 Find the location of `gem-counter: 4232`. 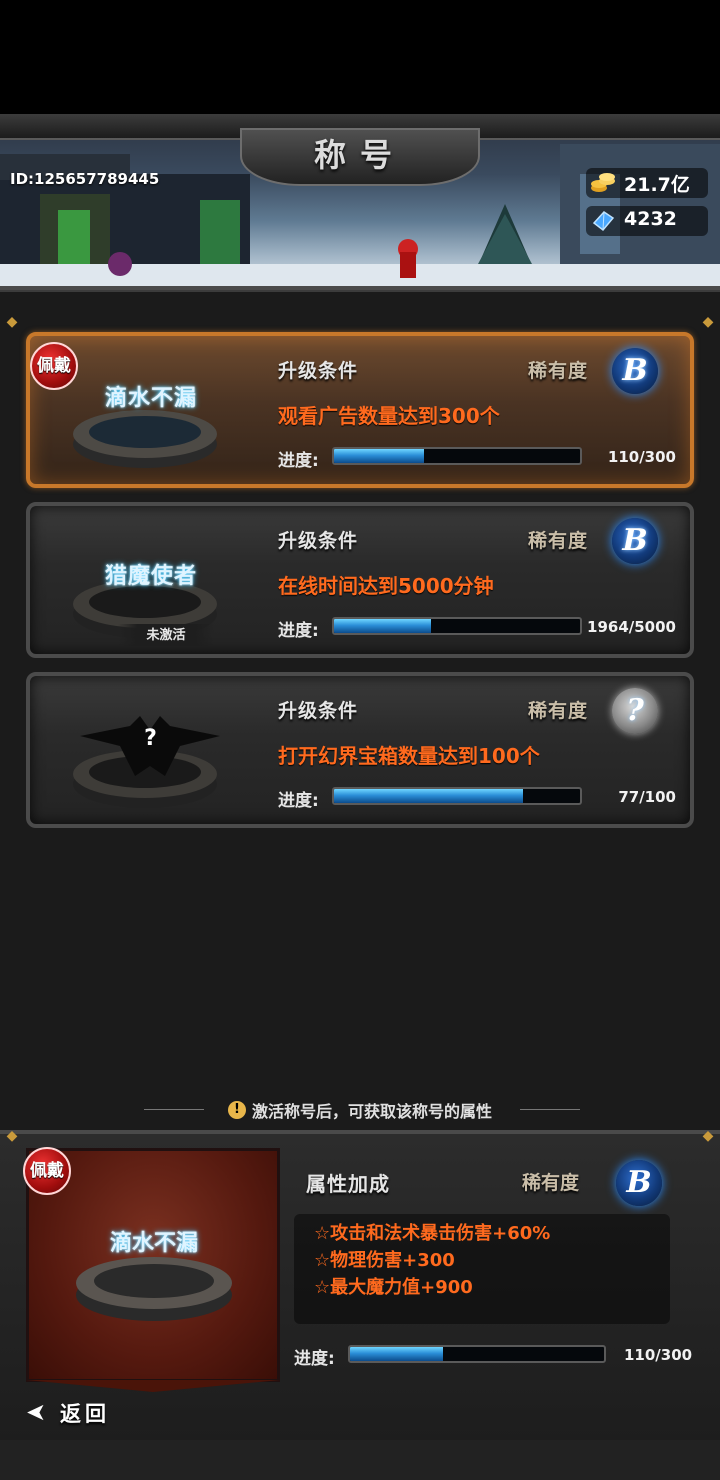

gem-counter: 4232 is located at coordinates (647, 221).